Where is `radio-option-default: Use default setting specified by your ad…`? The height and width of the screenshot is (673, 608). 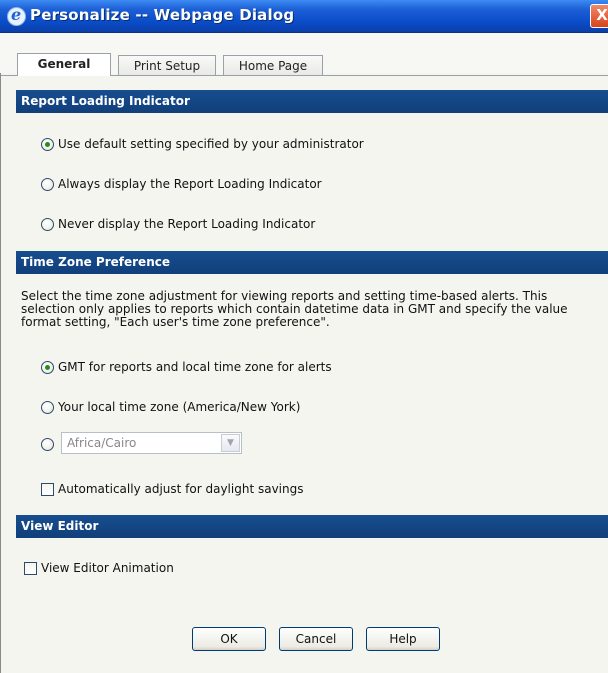 radio-option-default: Use default setting specified by your ad… is located at coordinates (202, 144).